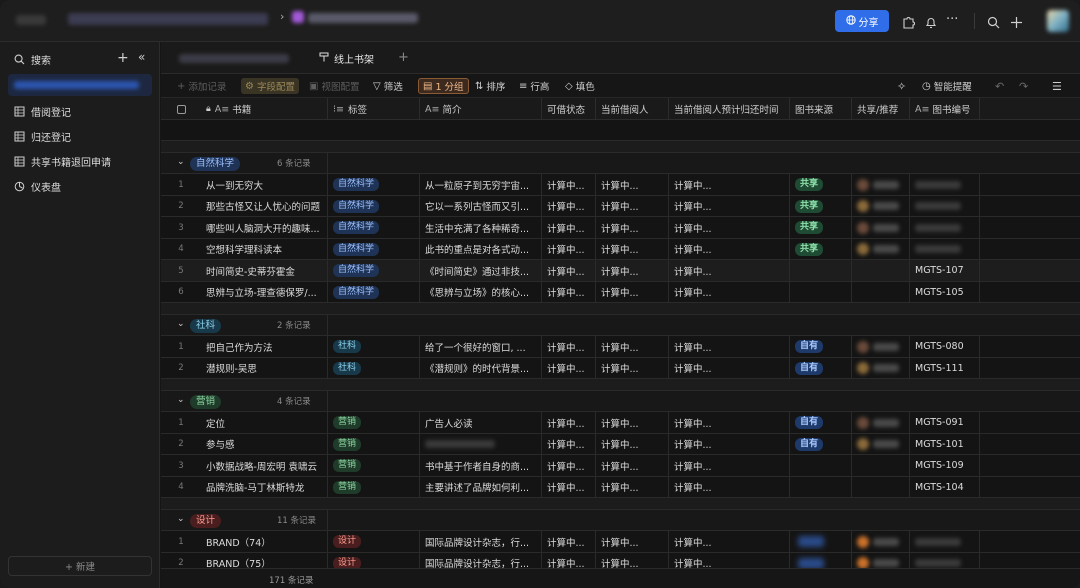  Describe the element at coordinates (945, 487) in the screenshot. I see `cell-code: MGTS-104` at that location.